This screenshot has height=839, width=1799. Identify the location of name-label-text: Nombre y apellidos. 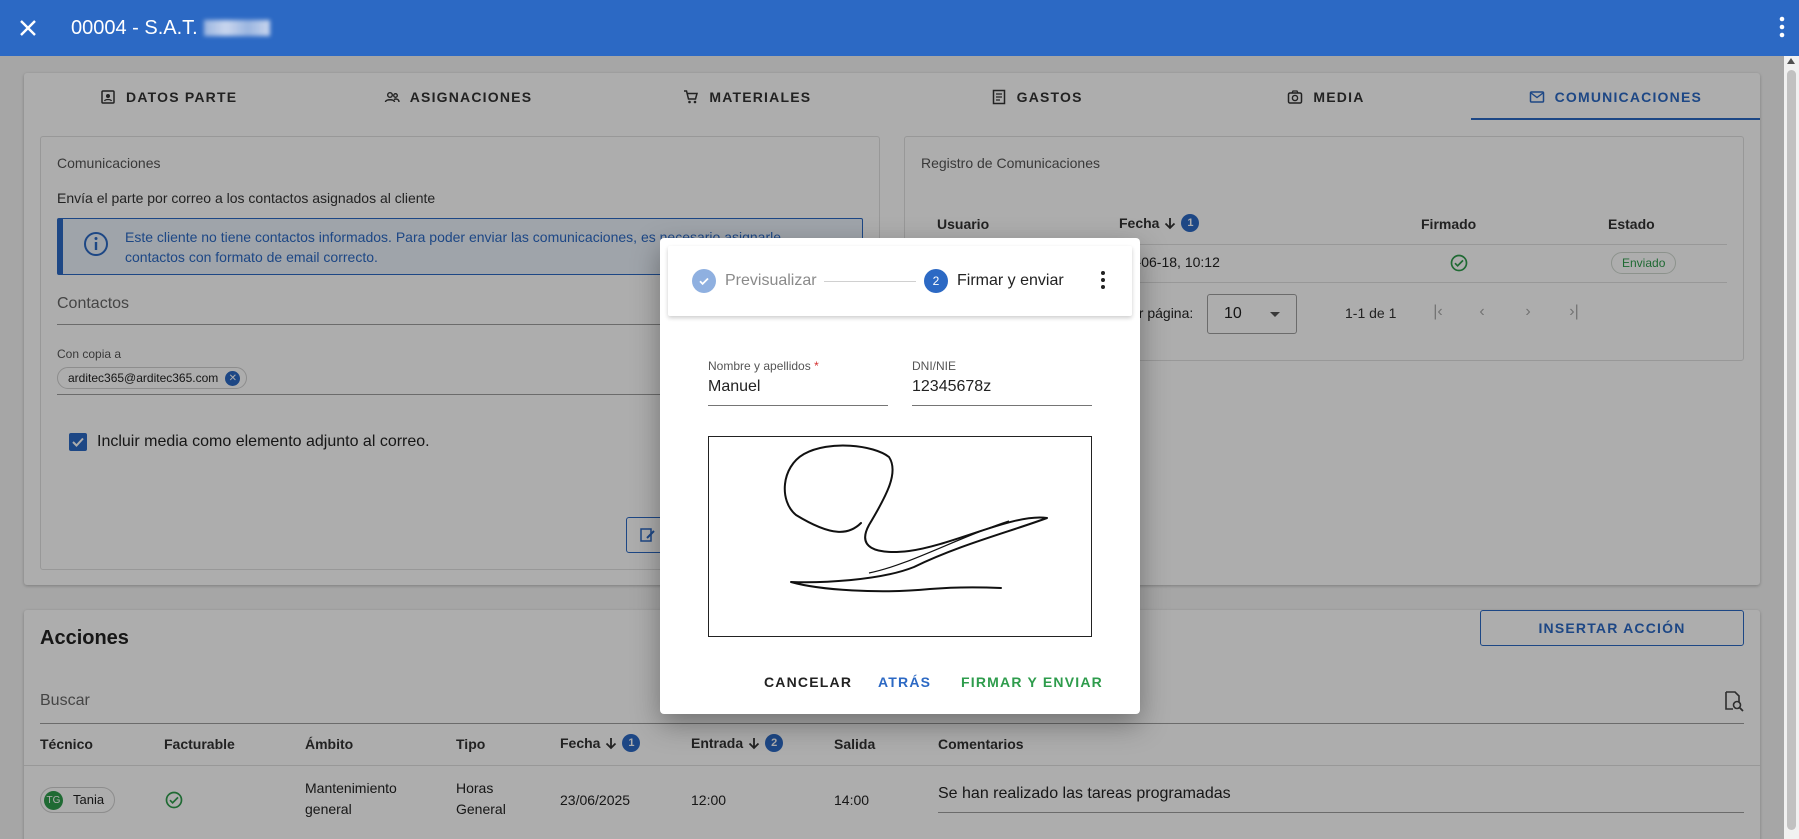
(759, 366).